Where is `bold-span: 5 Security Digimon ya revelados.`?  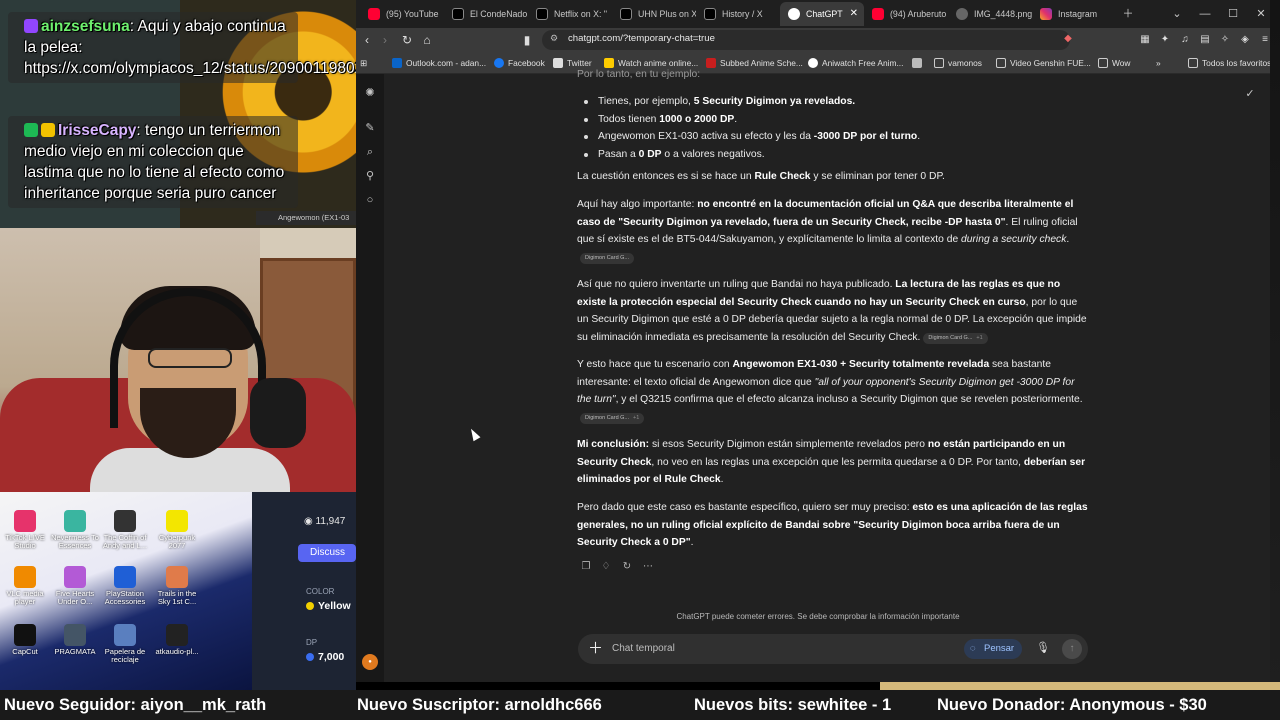 bold-span: 5 Security Digimon ya revelados. is located at coordinates (774, 101).